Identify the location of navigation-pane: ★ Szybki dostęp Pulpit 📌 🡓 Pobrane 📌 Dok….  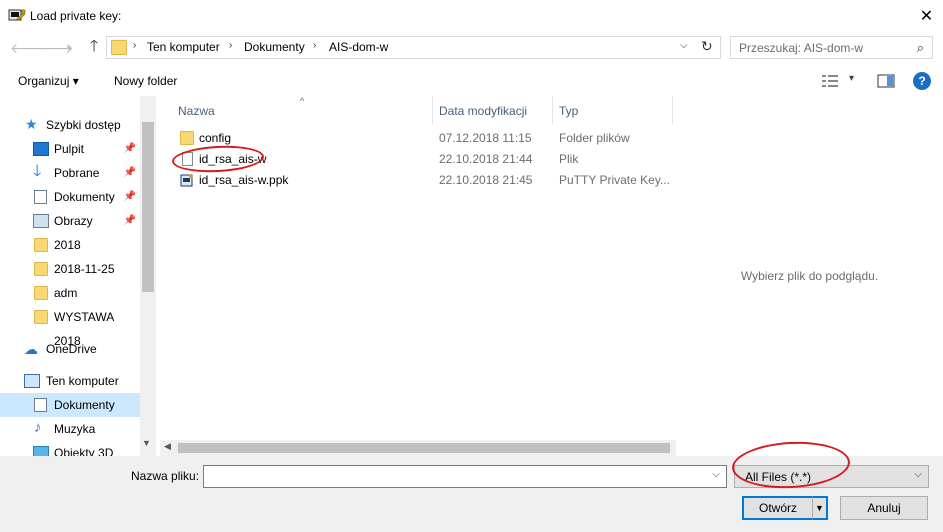
(78, 276).